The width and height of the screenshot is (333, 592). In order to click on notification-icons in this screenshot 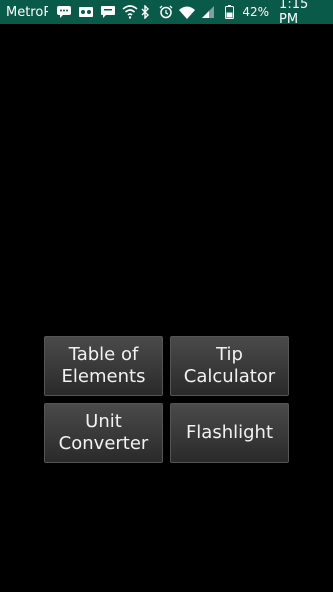, I will do `click(97, 12)`.